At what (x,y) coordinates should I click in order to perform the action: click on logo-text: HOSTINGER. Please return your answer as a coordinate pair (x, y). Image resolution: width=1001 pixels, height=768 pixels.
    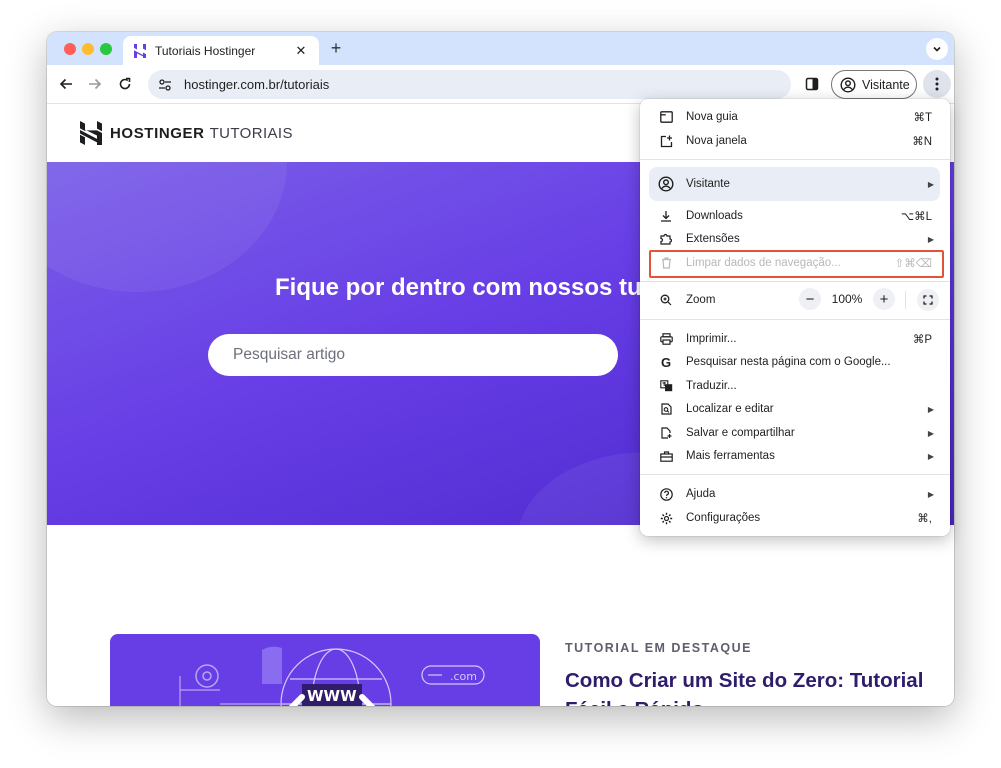
    Looking at the image, I should click on (157, 133).